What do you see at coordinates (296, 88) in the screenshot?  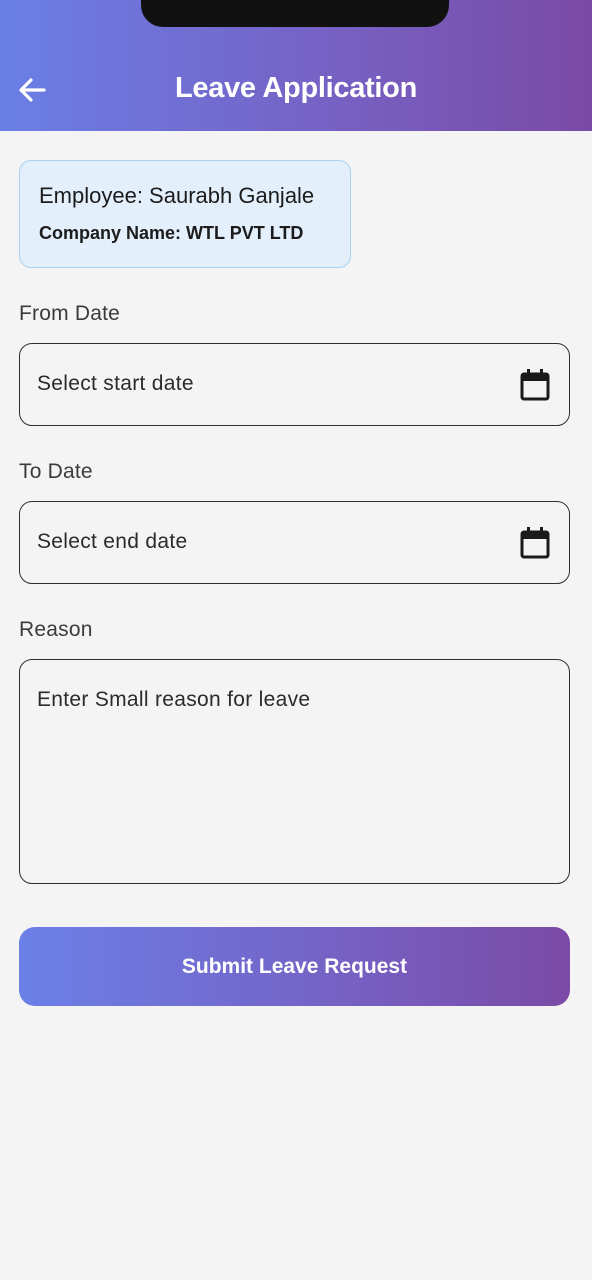 I see `page-title: Leave Application` at bounding box center [296, 88].